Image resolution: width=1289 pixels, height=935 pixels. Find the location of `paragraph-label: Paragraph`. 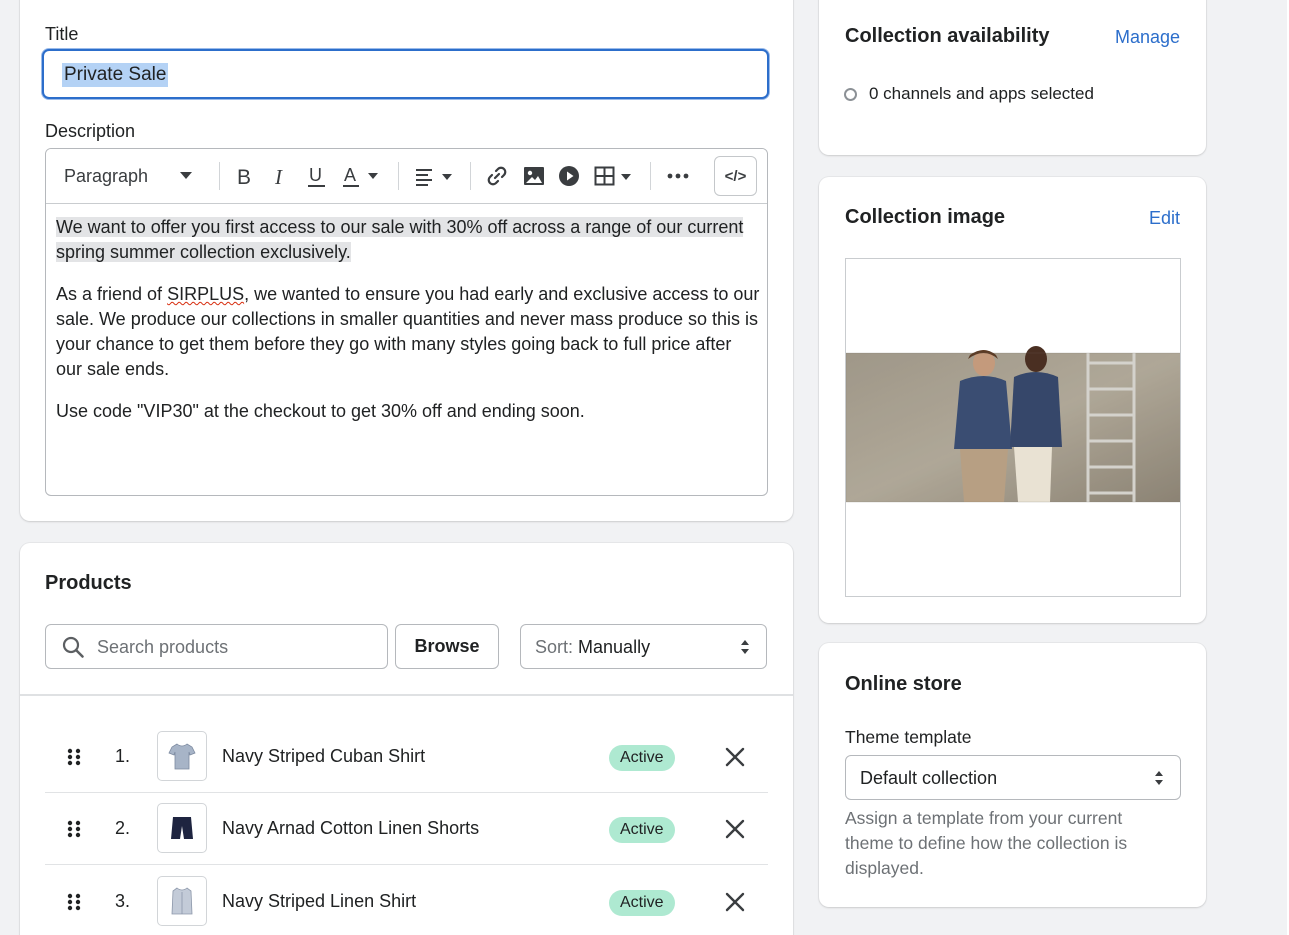

paragraph-label: Paragraph is located at coordinates (106, 175).